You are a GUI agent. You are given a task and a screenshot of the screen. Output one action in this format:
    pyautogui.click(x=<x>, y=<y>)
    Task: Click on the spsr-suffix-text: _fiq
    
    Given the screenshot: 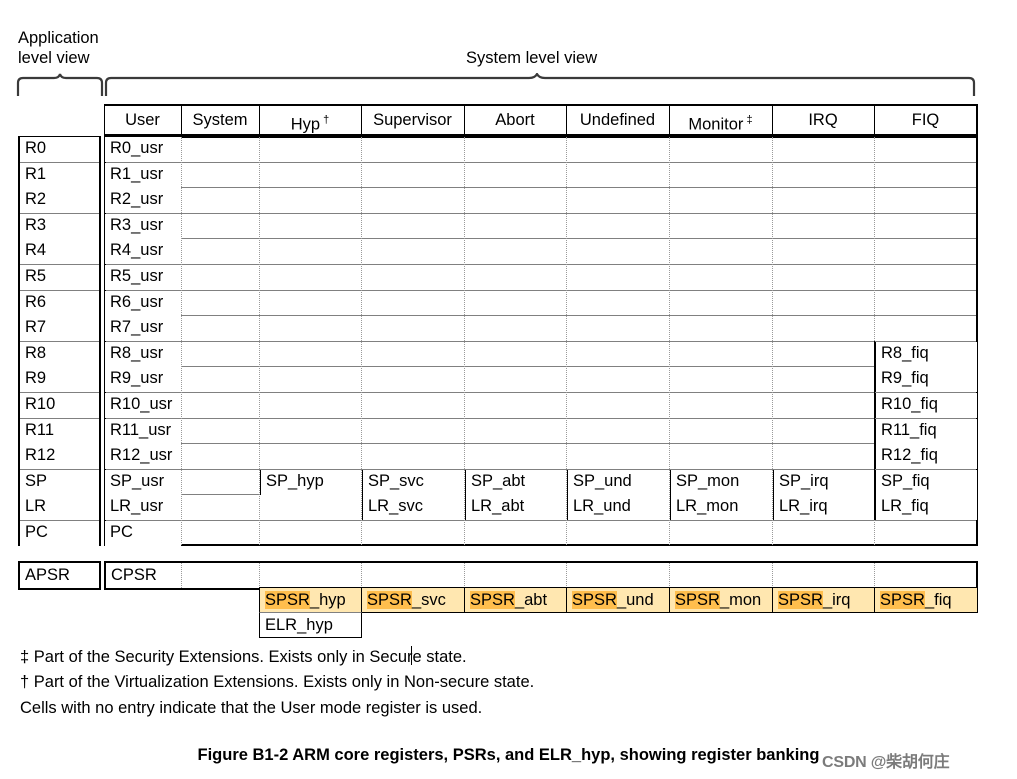 What is the action you would take?
    pyautogui.click(x=938, y=600)
    